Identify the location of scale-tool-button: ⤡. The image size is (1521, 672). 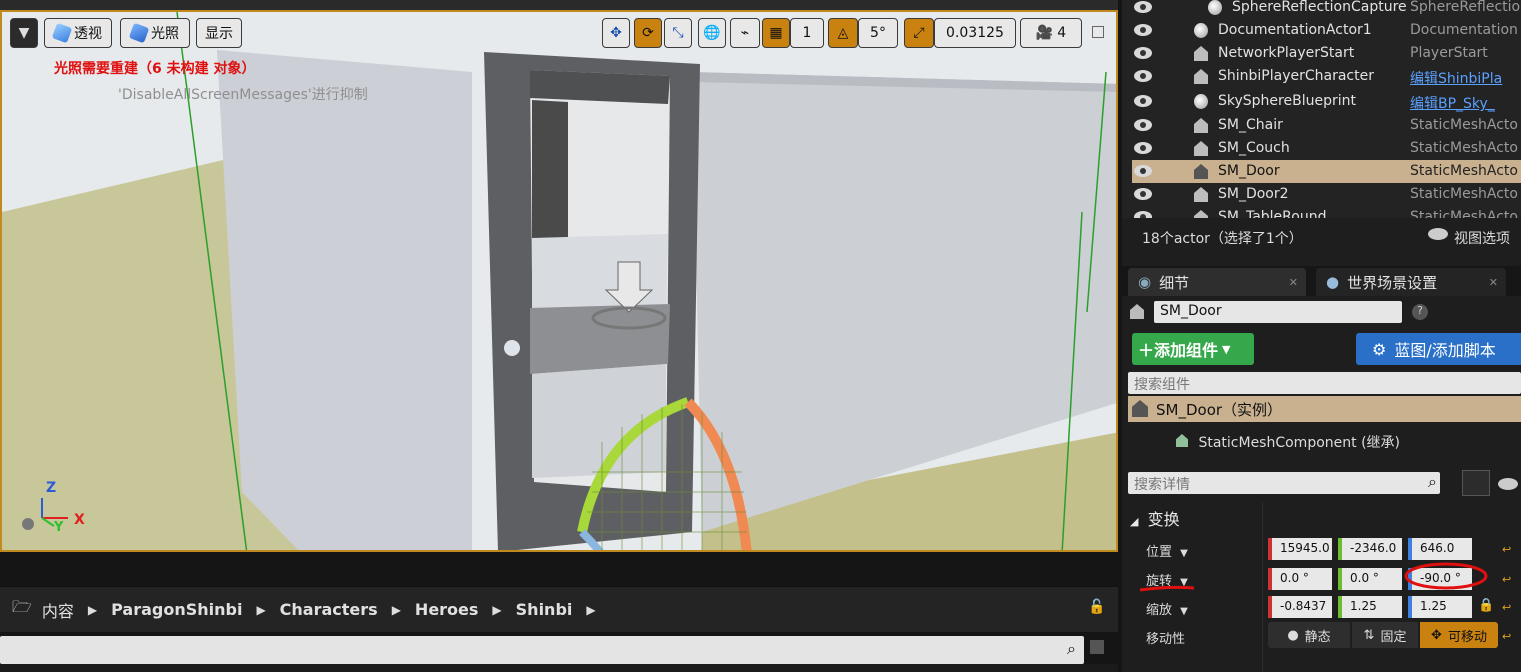
(678, 33).